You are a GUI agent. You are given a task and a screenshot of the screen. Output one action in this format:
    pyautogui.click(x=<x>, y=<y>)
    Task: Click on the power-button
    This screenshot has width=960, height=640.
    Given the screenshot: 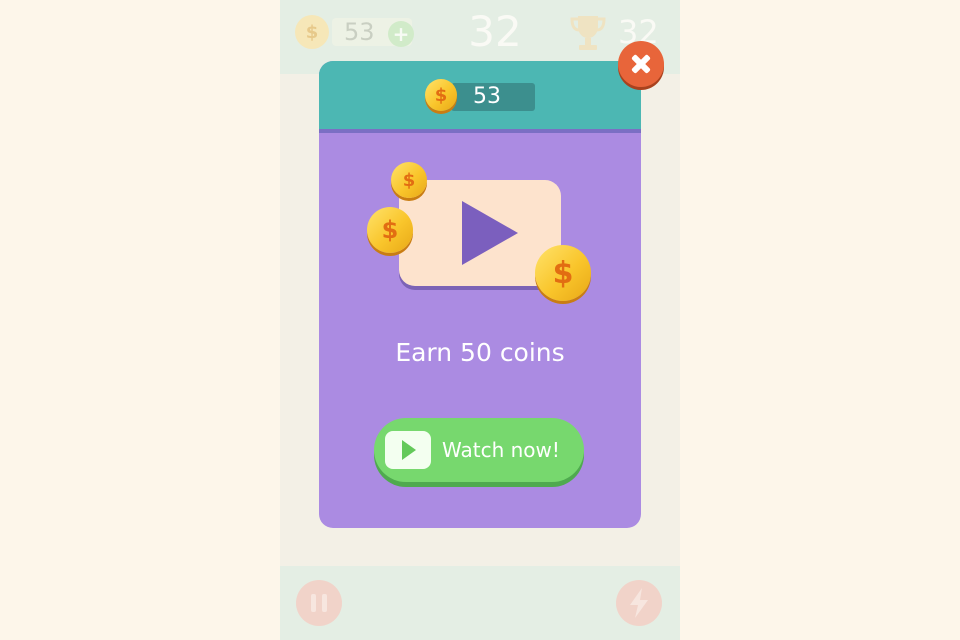 What is the action you would take?
    pyautogui.click(x=639, y=603)
    